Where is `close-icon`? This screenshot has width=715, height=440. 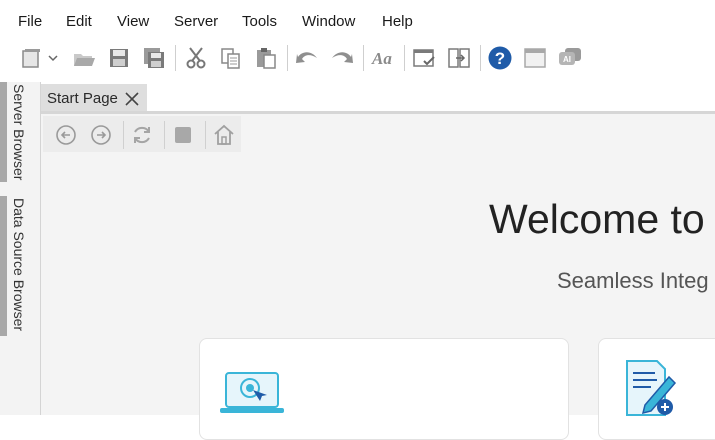
close-icon is located at coordinates (132, 99).